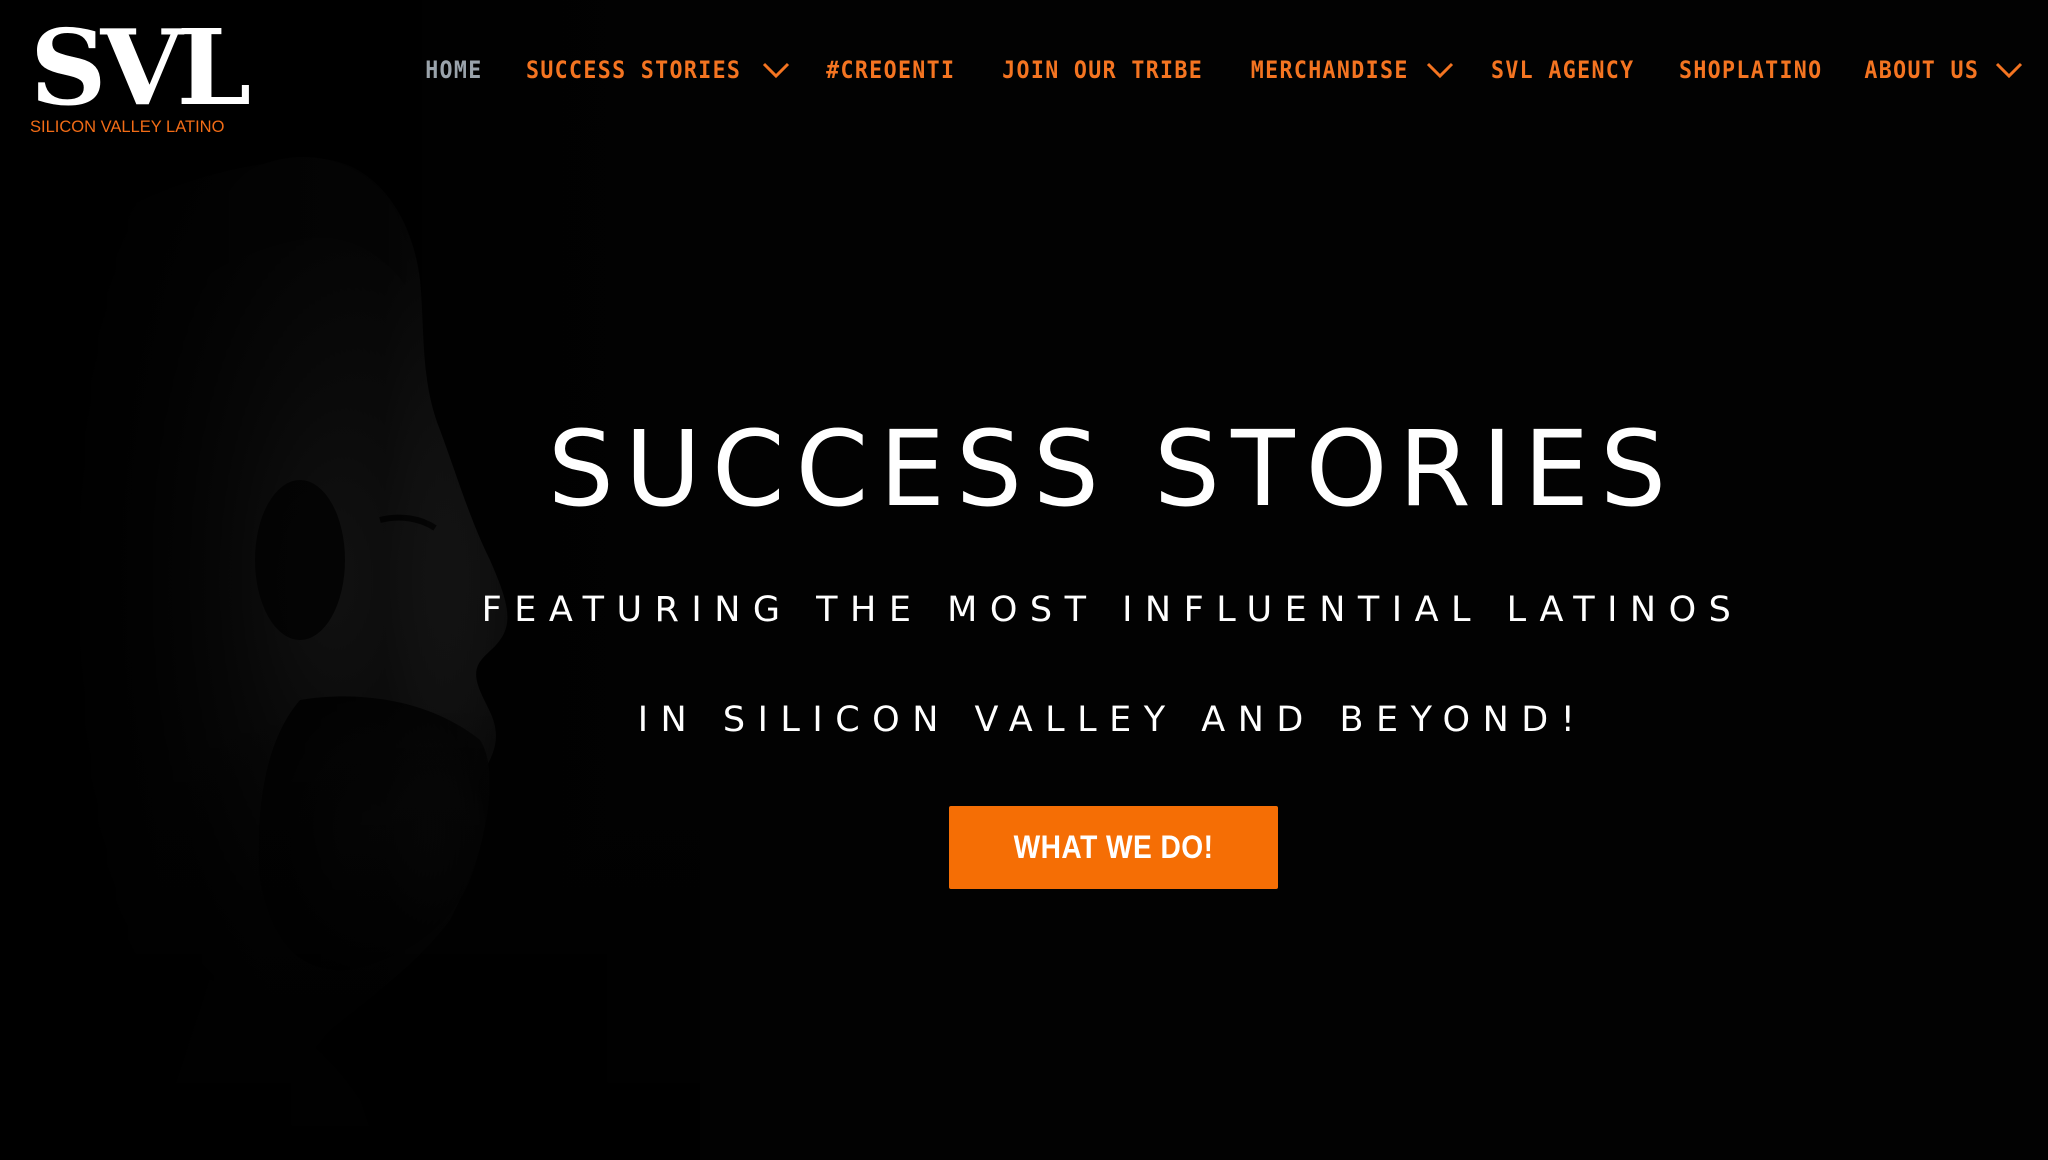 This screenshot has width=2048, height=1160. What do you see at coordinates (1112, 720) in the screenshot?
I see `hero-subtitle-line-2: IN SILICON VALLEY AND BEYOND!` at bounding box center [1112, 720].